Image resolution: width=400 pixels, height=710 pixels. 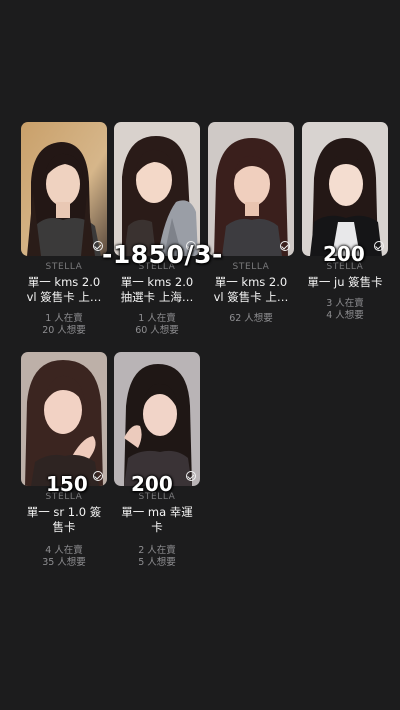 What do you see at coordinates (67, 484) in the screenshot?
I see `price-label: 150` at bounding box center [67, 484].